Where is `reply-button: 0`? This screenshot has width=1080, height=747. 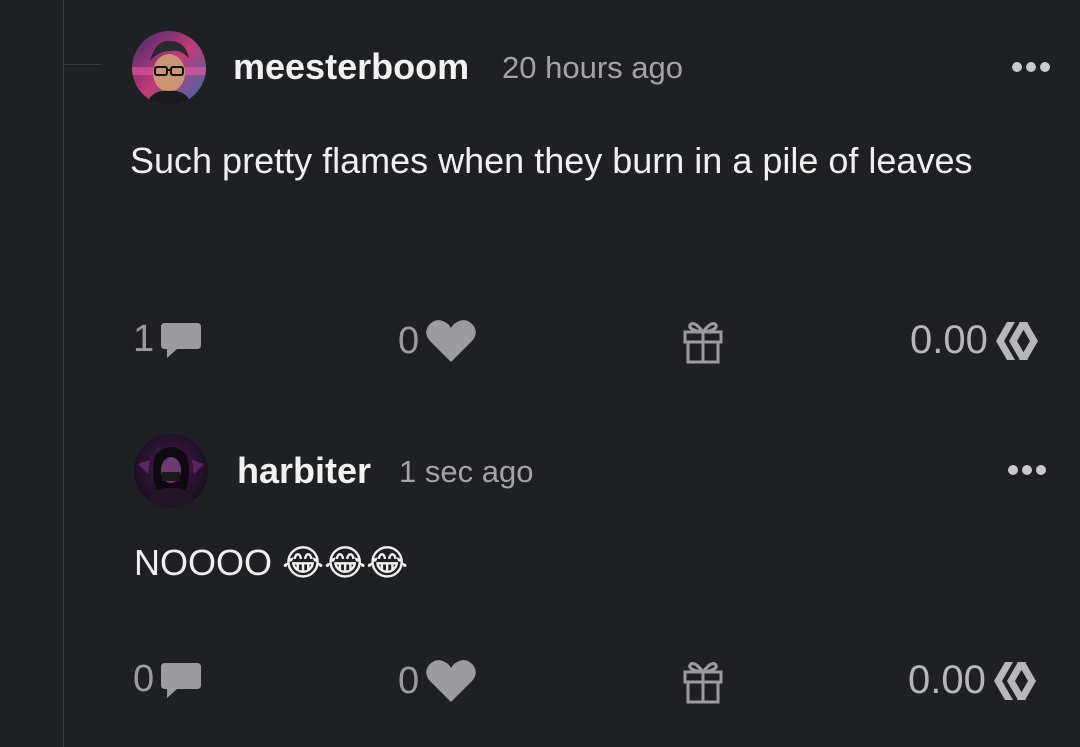 reply-button: 0 is located at coordinates (167, 679).